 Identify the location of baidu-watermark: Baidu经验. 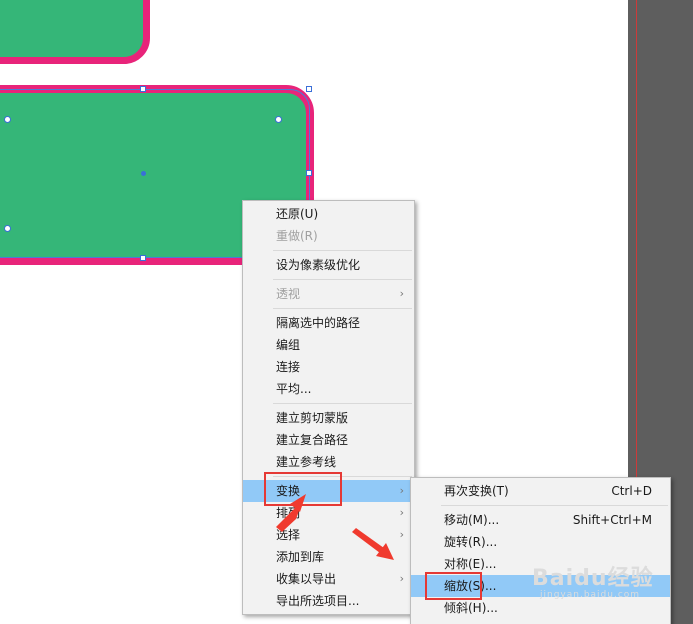
(593, 576).